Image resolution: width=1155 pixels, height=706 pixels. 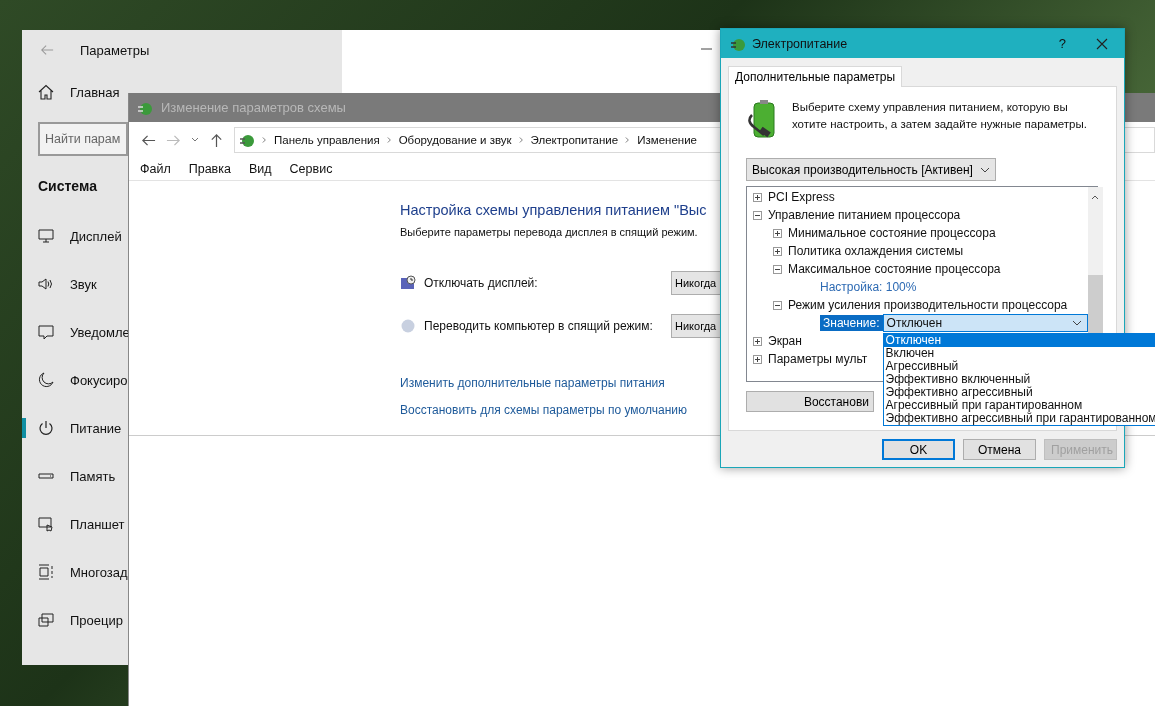 I want to click on dropdown-option: Эффективно включенный, so click(x=1019, y=379).